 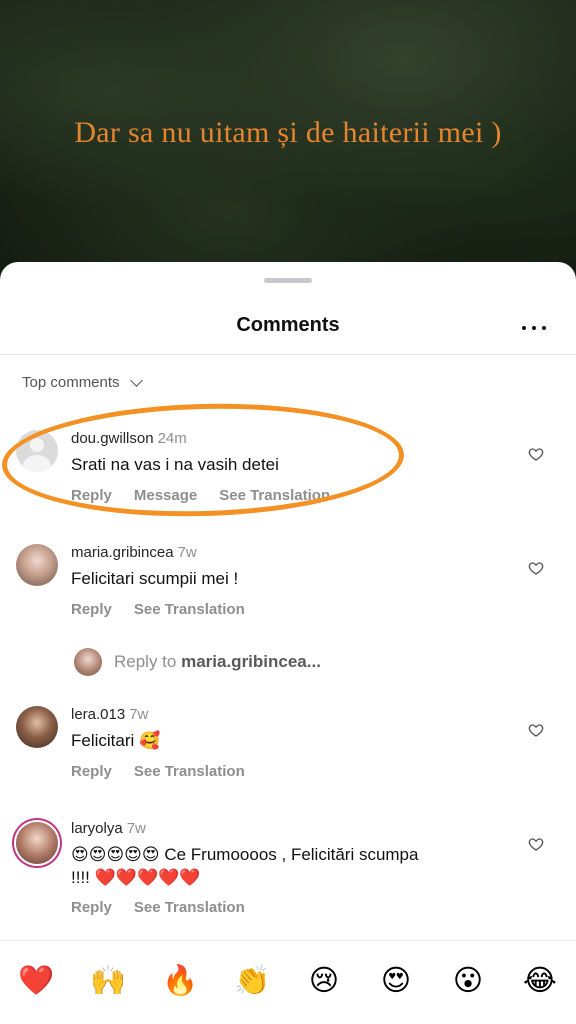 I want to click on comment-text: Felicitari 🥰, so click(x=116, y=740).